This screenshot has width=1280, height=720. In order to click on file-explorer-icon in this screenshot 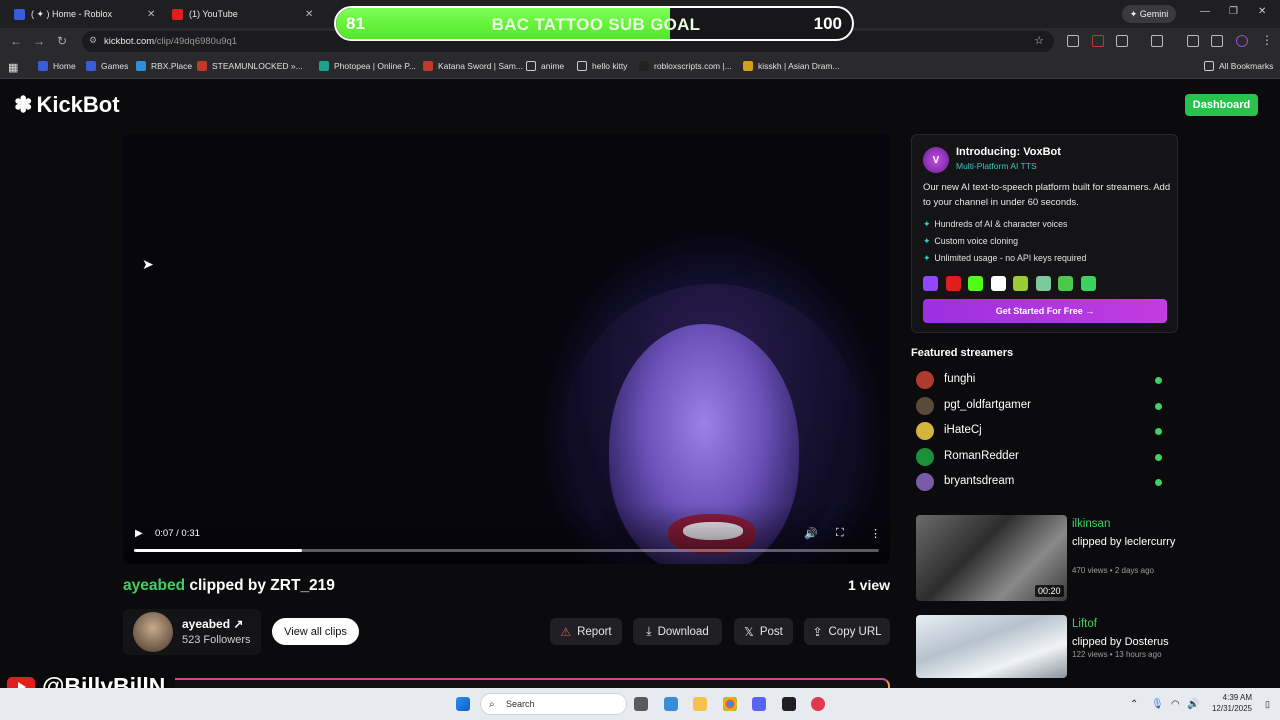, I will do `click(700, 704)`.